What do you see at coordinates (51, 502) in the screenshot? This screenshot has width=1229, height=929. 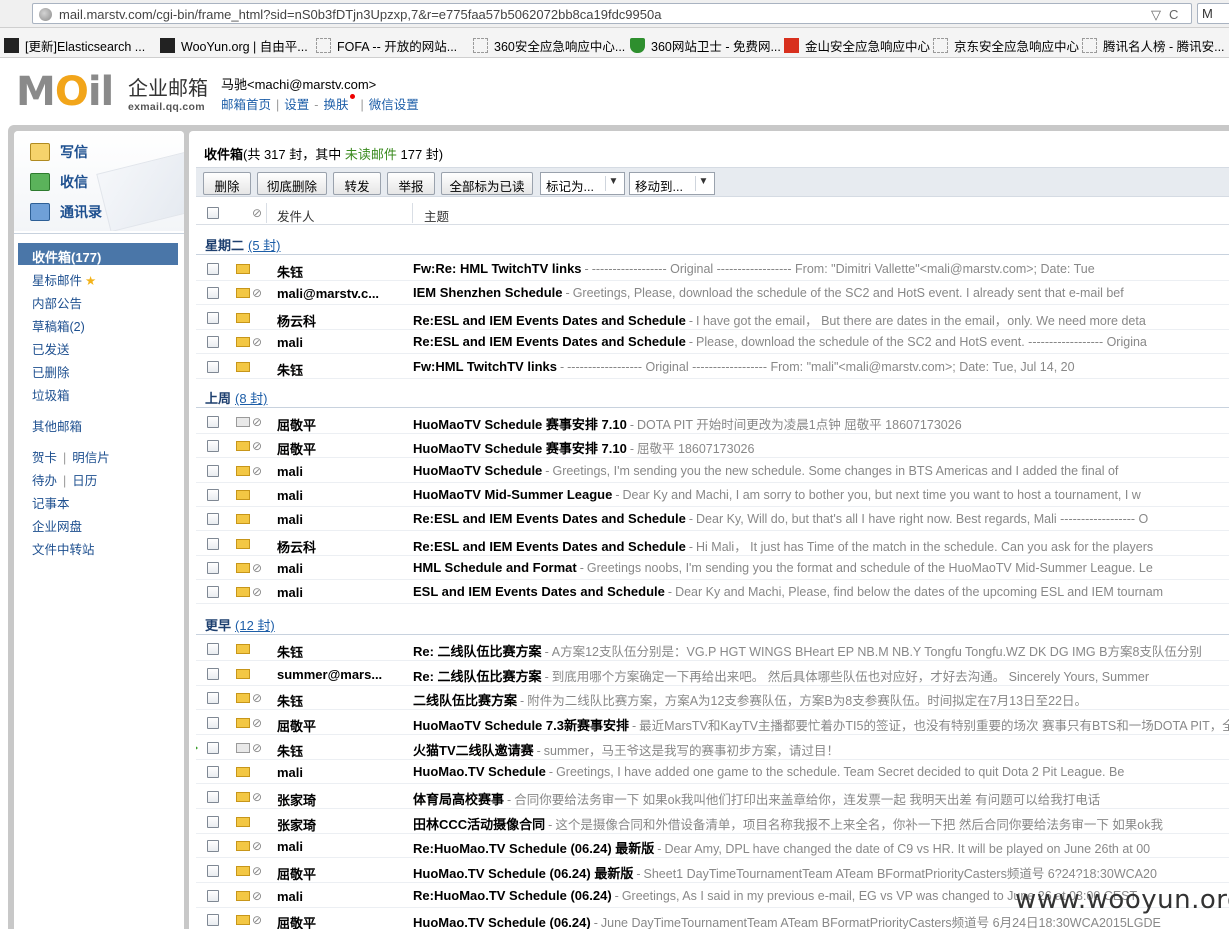 I see `link-notes: 记事本` at bounding box center [51, 502].